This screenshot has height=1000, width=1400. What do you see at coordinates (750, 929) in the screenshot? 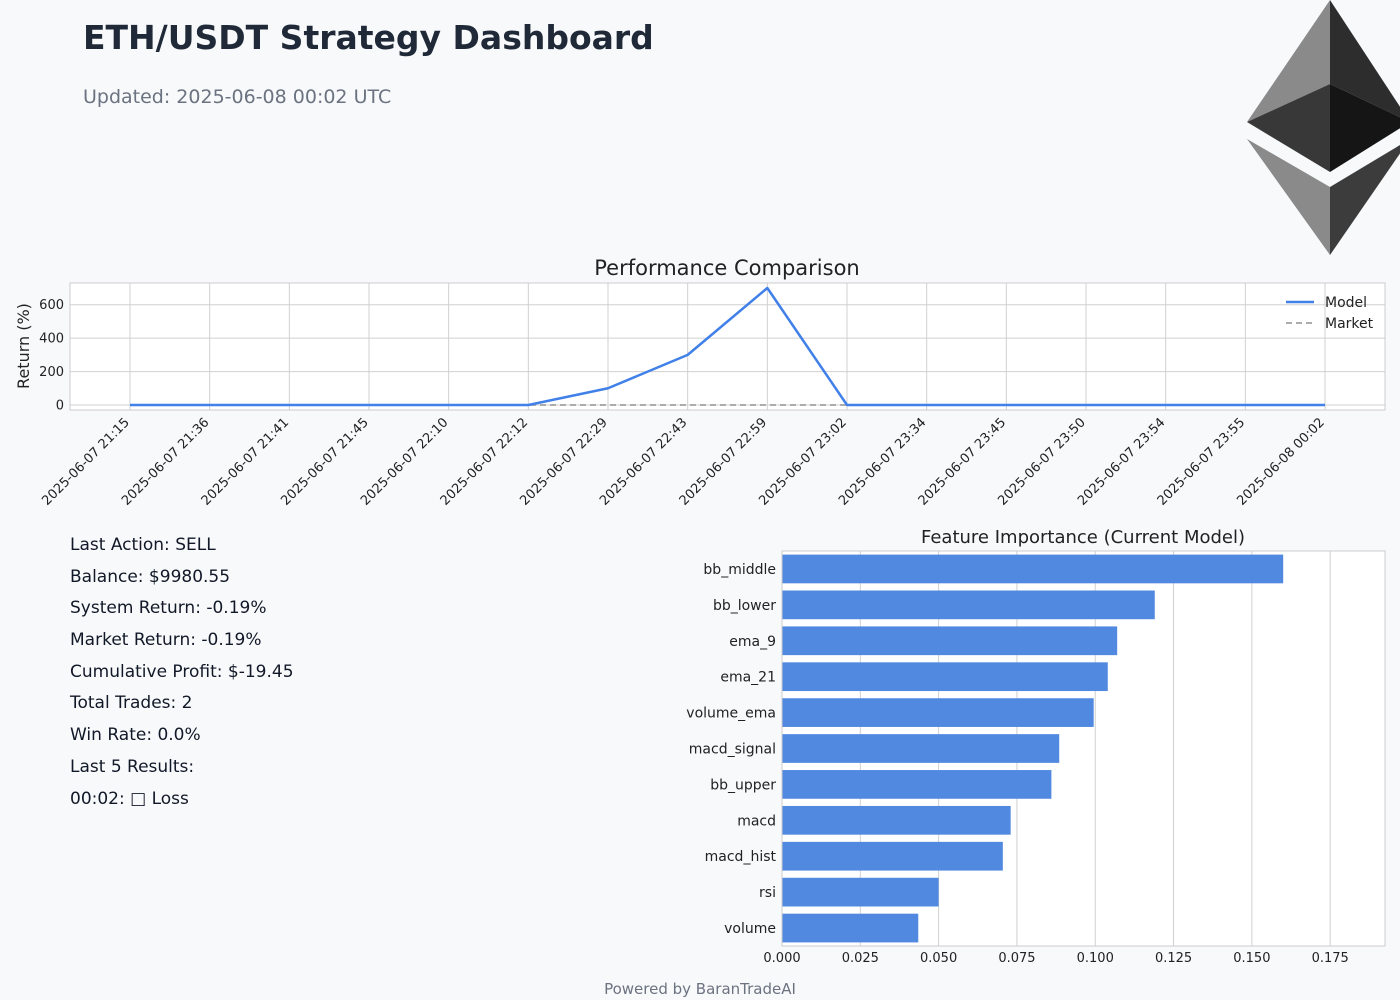
I see `y-tick-label: volume` at bounding box center [750, 929].